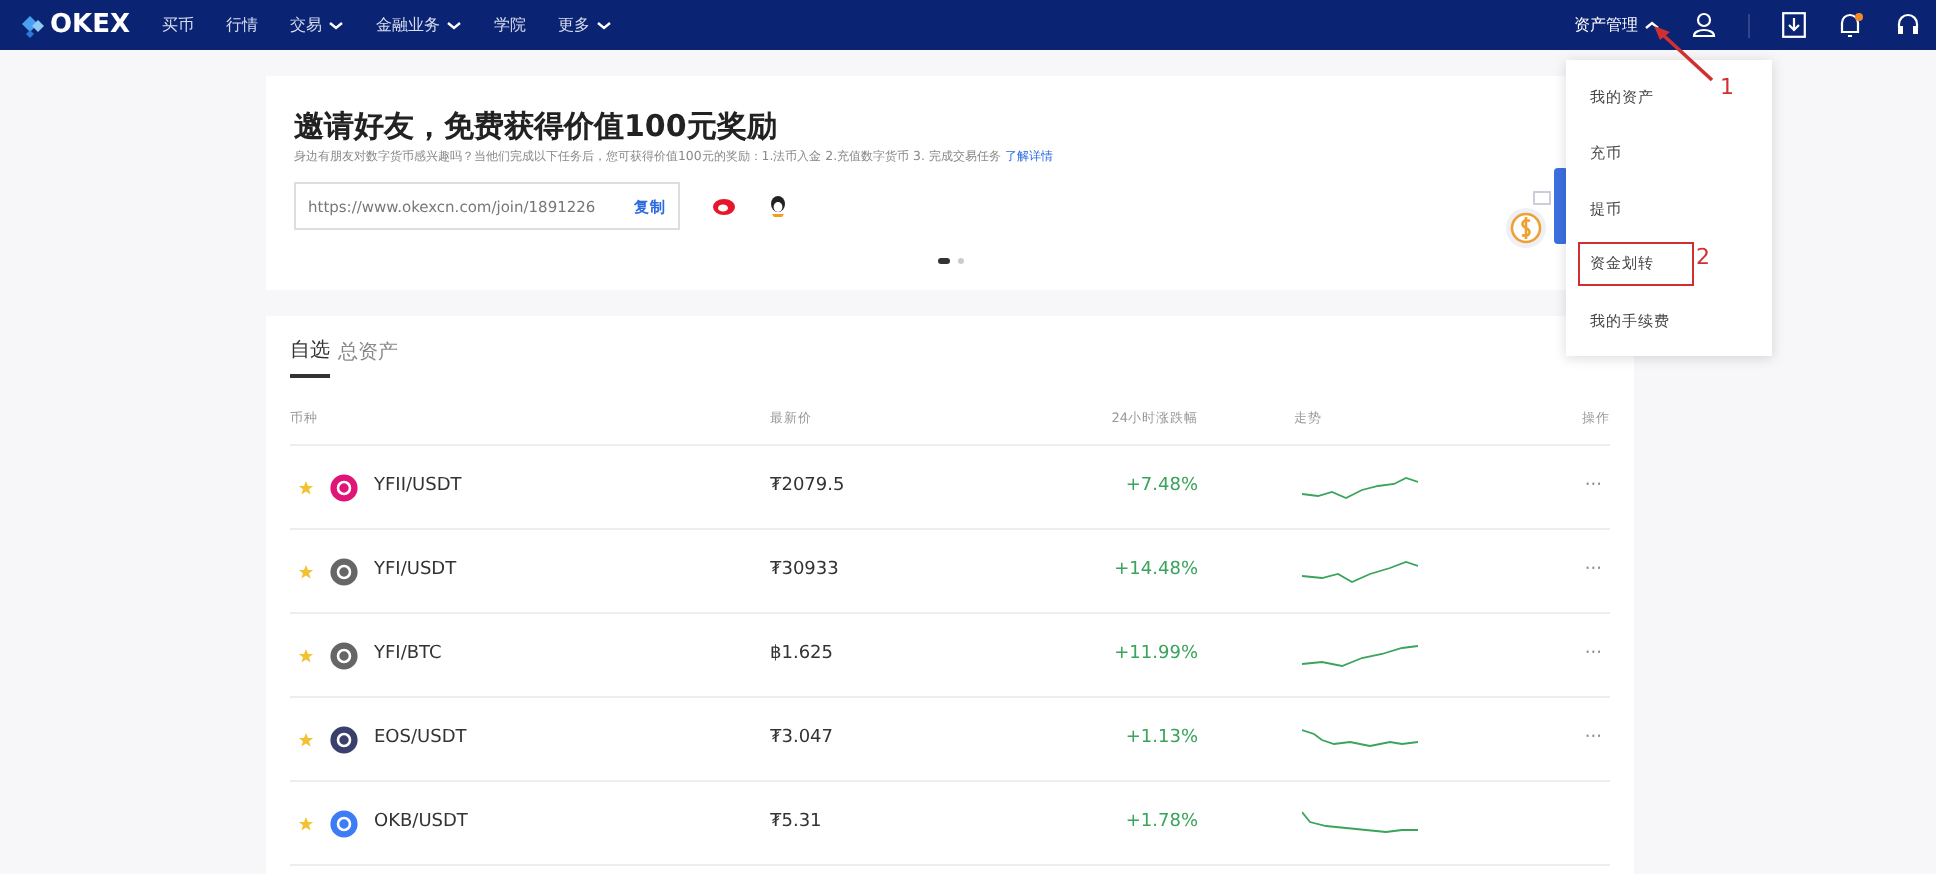 The height and width of the screenshot is (874, 1936). Describe the element at coordinates (242, 25) in the screenshot. I see `nav-link: 行情` at that location.